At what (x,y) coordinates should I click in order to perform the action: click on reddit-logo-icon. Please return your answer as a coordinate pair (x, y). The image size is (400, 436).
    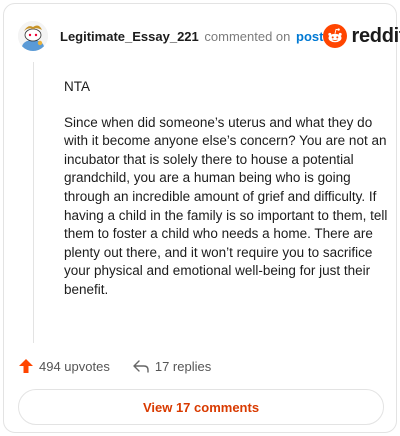
    Looking at the image, I should click on (335, 36).